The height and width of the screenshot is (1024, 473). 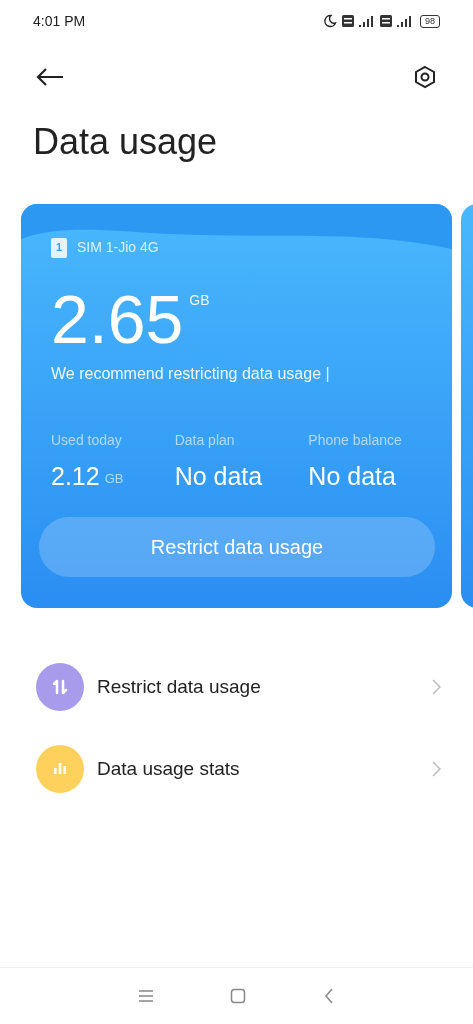 I want to click on status-time: 4:01 PM, so click(x=59, y=21).